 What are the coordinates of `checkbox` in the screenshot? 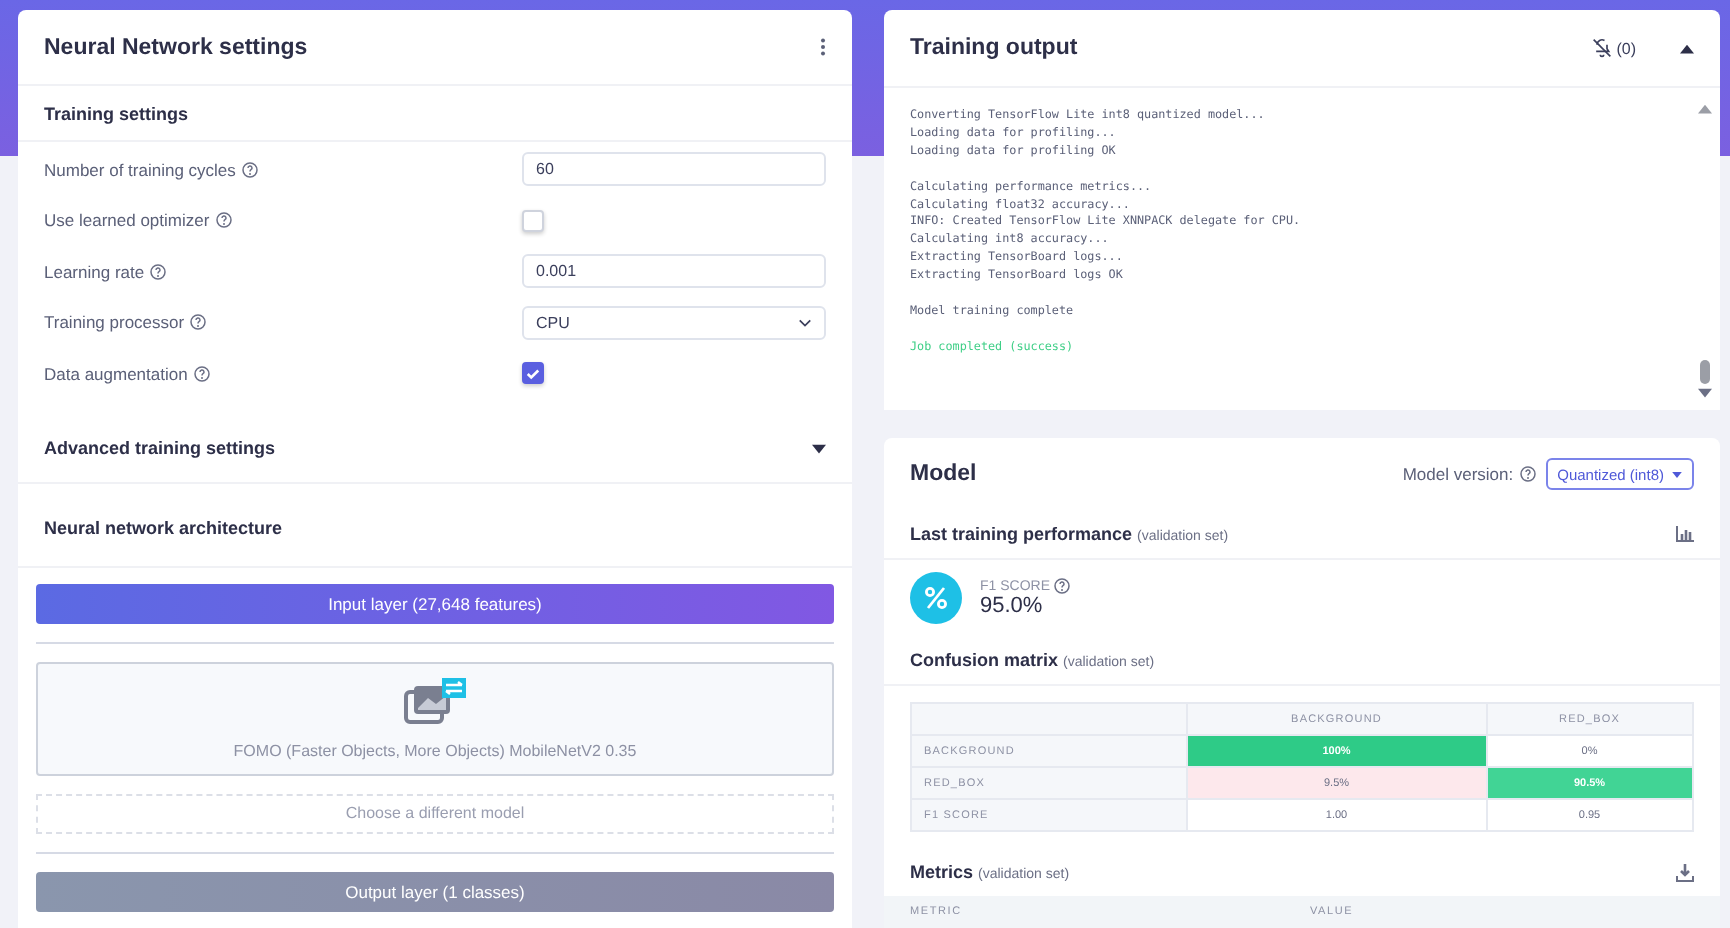 It's located at (533, 373).